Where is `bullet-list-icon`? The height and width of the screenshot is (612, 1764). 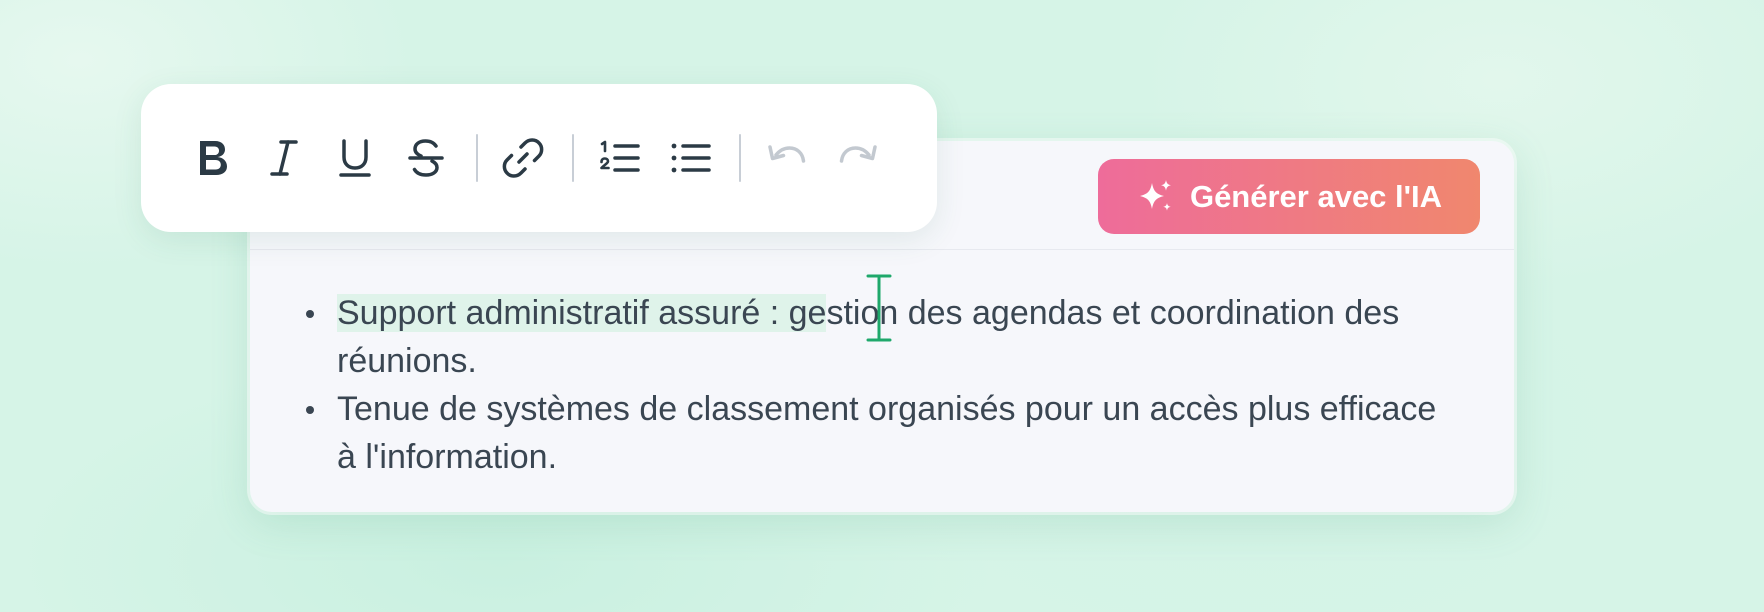
bullet-list-icon is located at coordinates (691, 158).